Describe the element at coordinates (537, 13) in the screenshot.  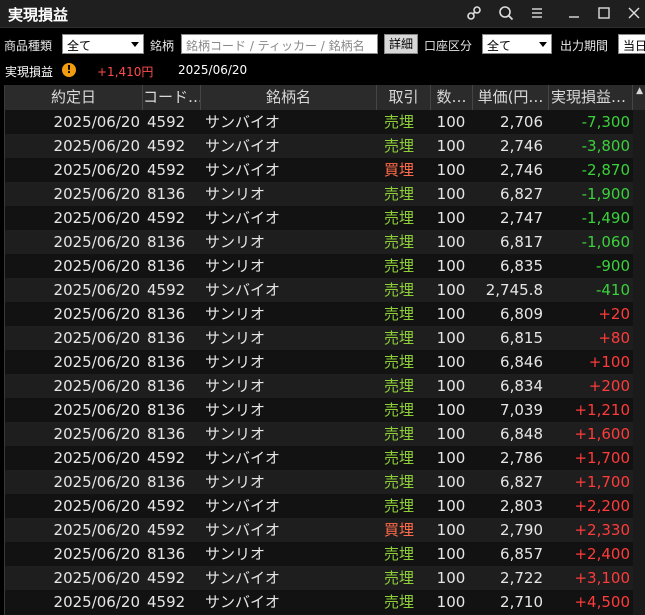
I see `menu-icon` at that location.